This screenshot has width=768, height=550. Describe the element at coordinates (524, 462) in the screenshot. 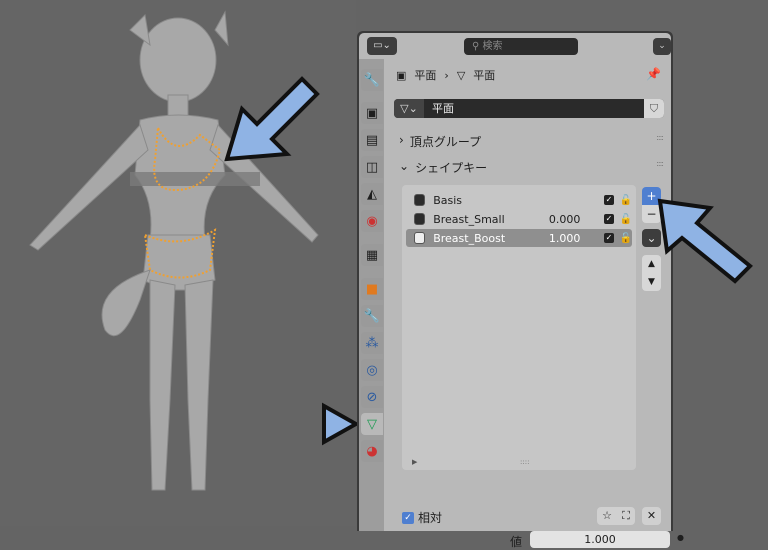

I see `resize-handle: ::::` at that location.